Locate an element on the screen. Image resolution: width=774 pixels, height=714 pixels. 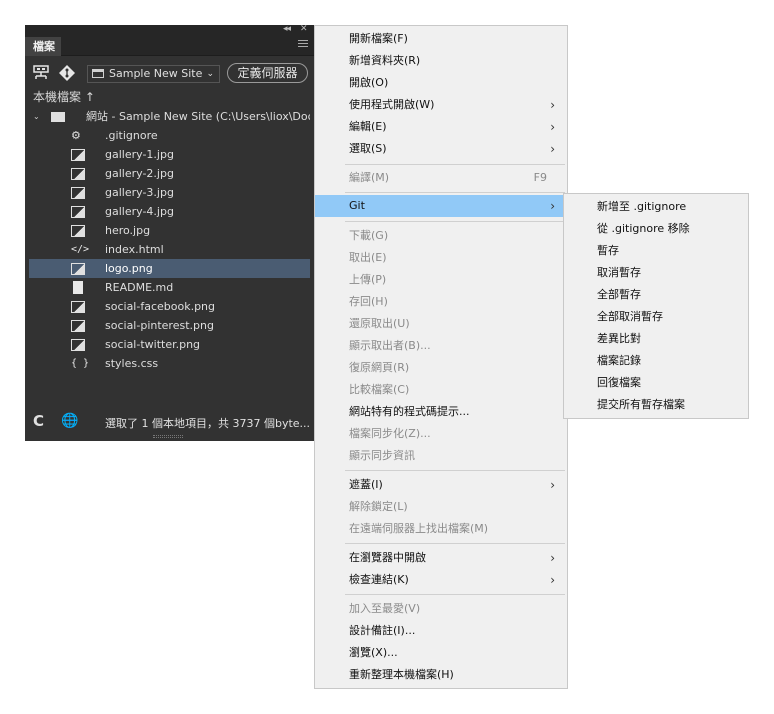
git-item-commit-all-staged: 提交所有暫存檔案 is located at coordinates (656, 405).